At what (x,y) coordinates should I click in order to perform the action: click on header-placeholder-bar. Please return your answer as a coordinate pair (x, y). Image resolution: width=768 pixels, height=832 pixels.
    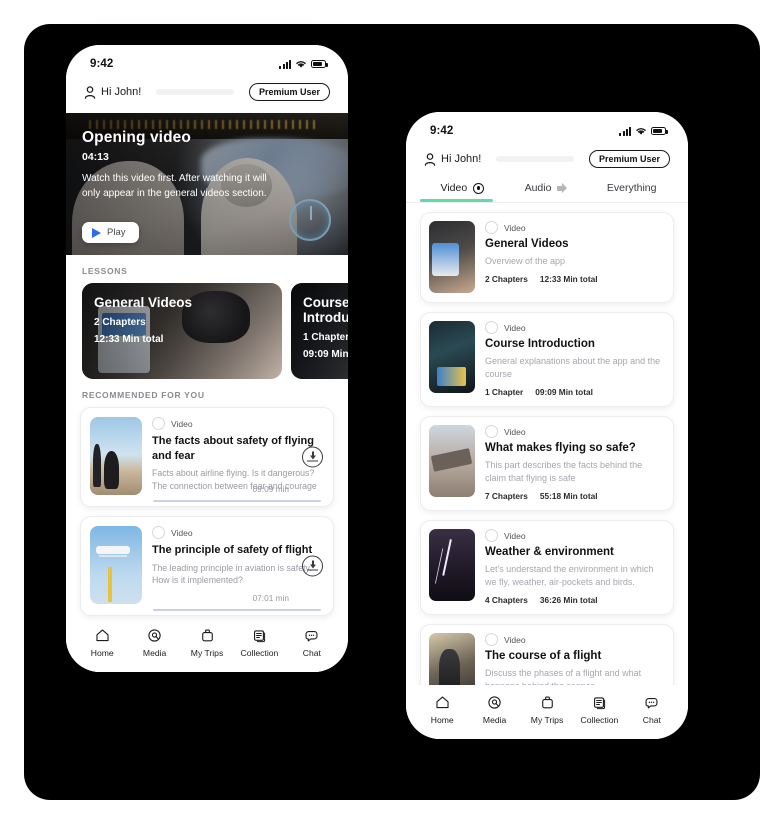
    Looking at the image, I should click on (195, 92).